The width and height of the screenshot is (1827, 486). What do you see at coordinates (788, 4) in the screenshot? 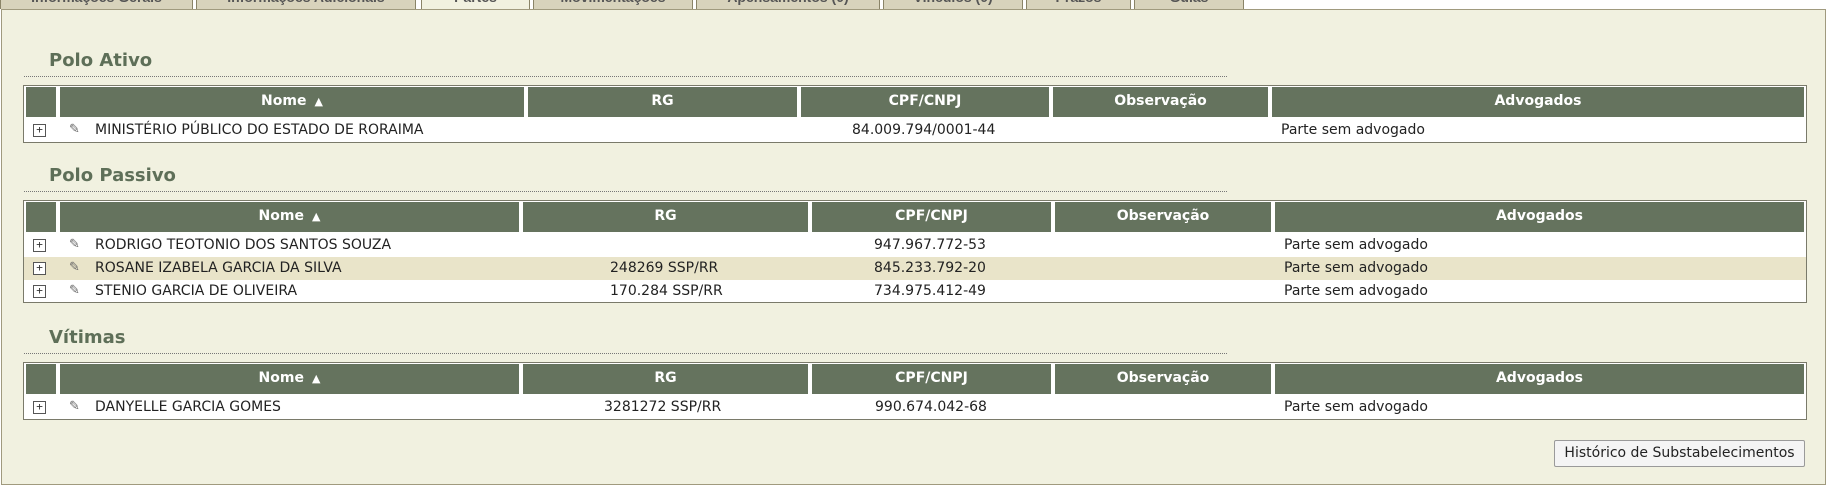
I see `tab-apensamentos: Apensamentos (0)` at bounding box center [788, 4].